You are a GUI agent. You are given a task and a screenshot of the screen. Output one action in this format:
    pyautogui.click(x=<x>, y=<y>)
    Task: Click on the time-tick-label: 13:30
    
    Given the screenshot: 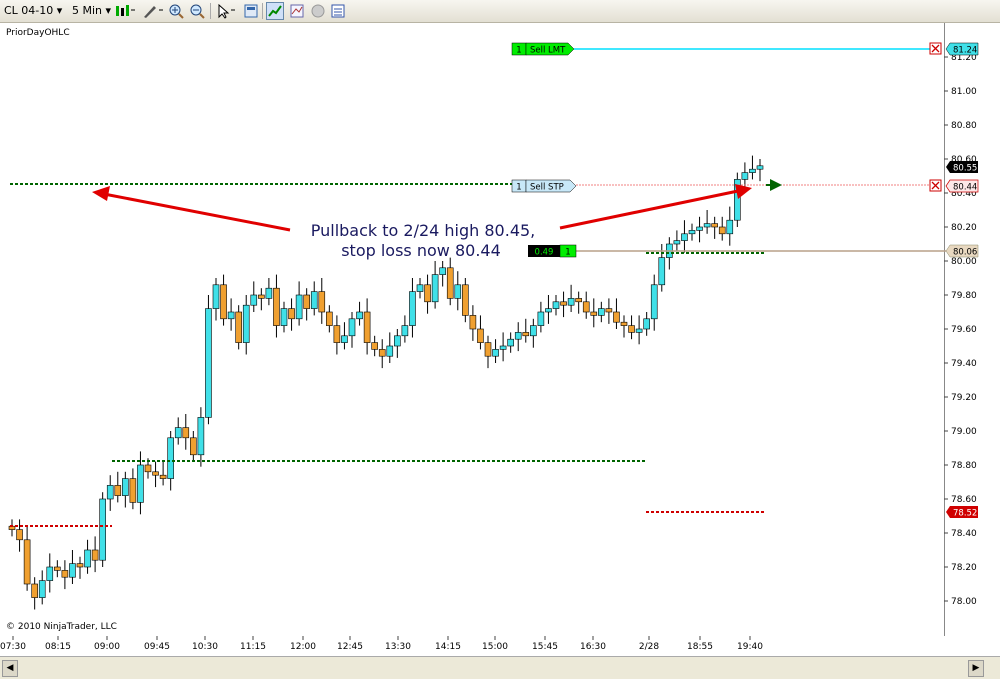 What is the action you would take?
    pyautogui.click(x=398, y=647)
    